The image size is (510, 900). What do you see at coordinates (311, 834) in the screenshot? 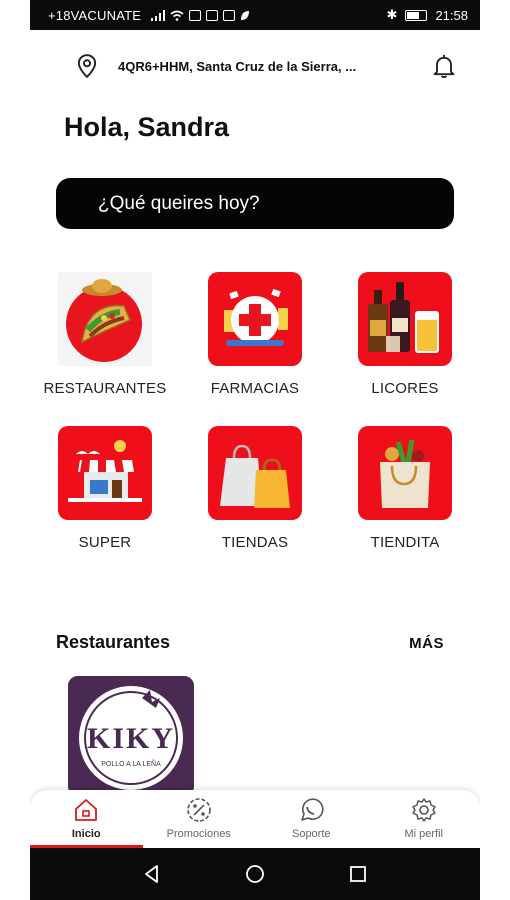
I see `nav-label: Soporte` at bounding box center [311, 834].